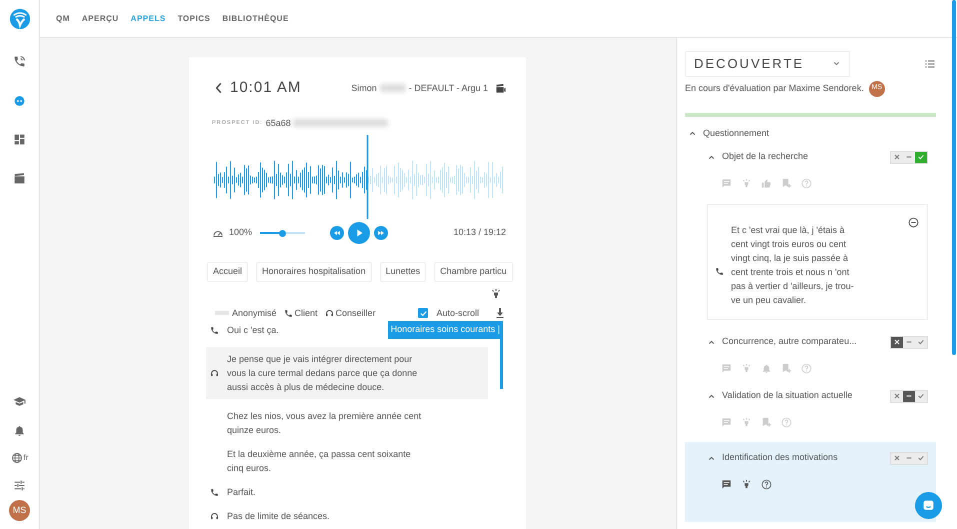 This screenshot has width=957, height=529. Describe the element at coordinates (356, 313) in the screenshot. I see `legend-label: Conseiller` at that location.